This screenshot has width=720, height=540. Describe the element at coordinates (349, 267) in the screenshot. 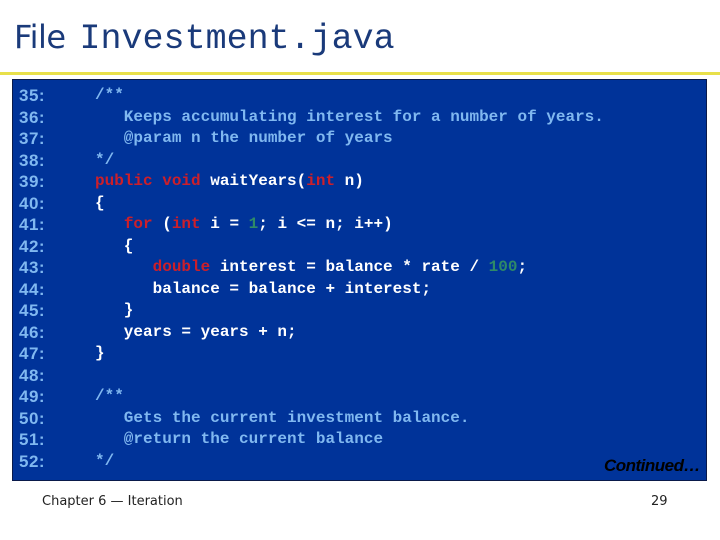

I see `code-token: interest = balance * rate /` at that location.